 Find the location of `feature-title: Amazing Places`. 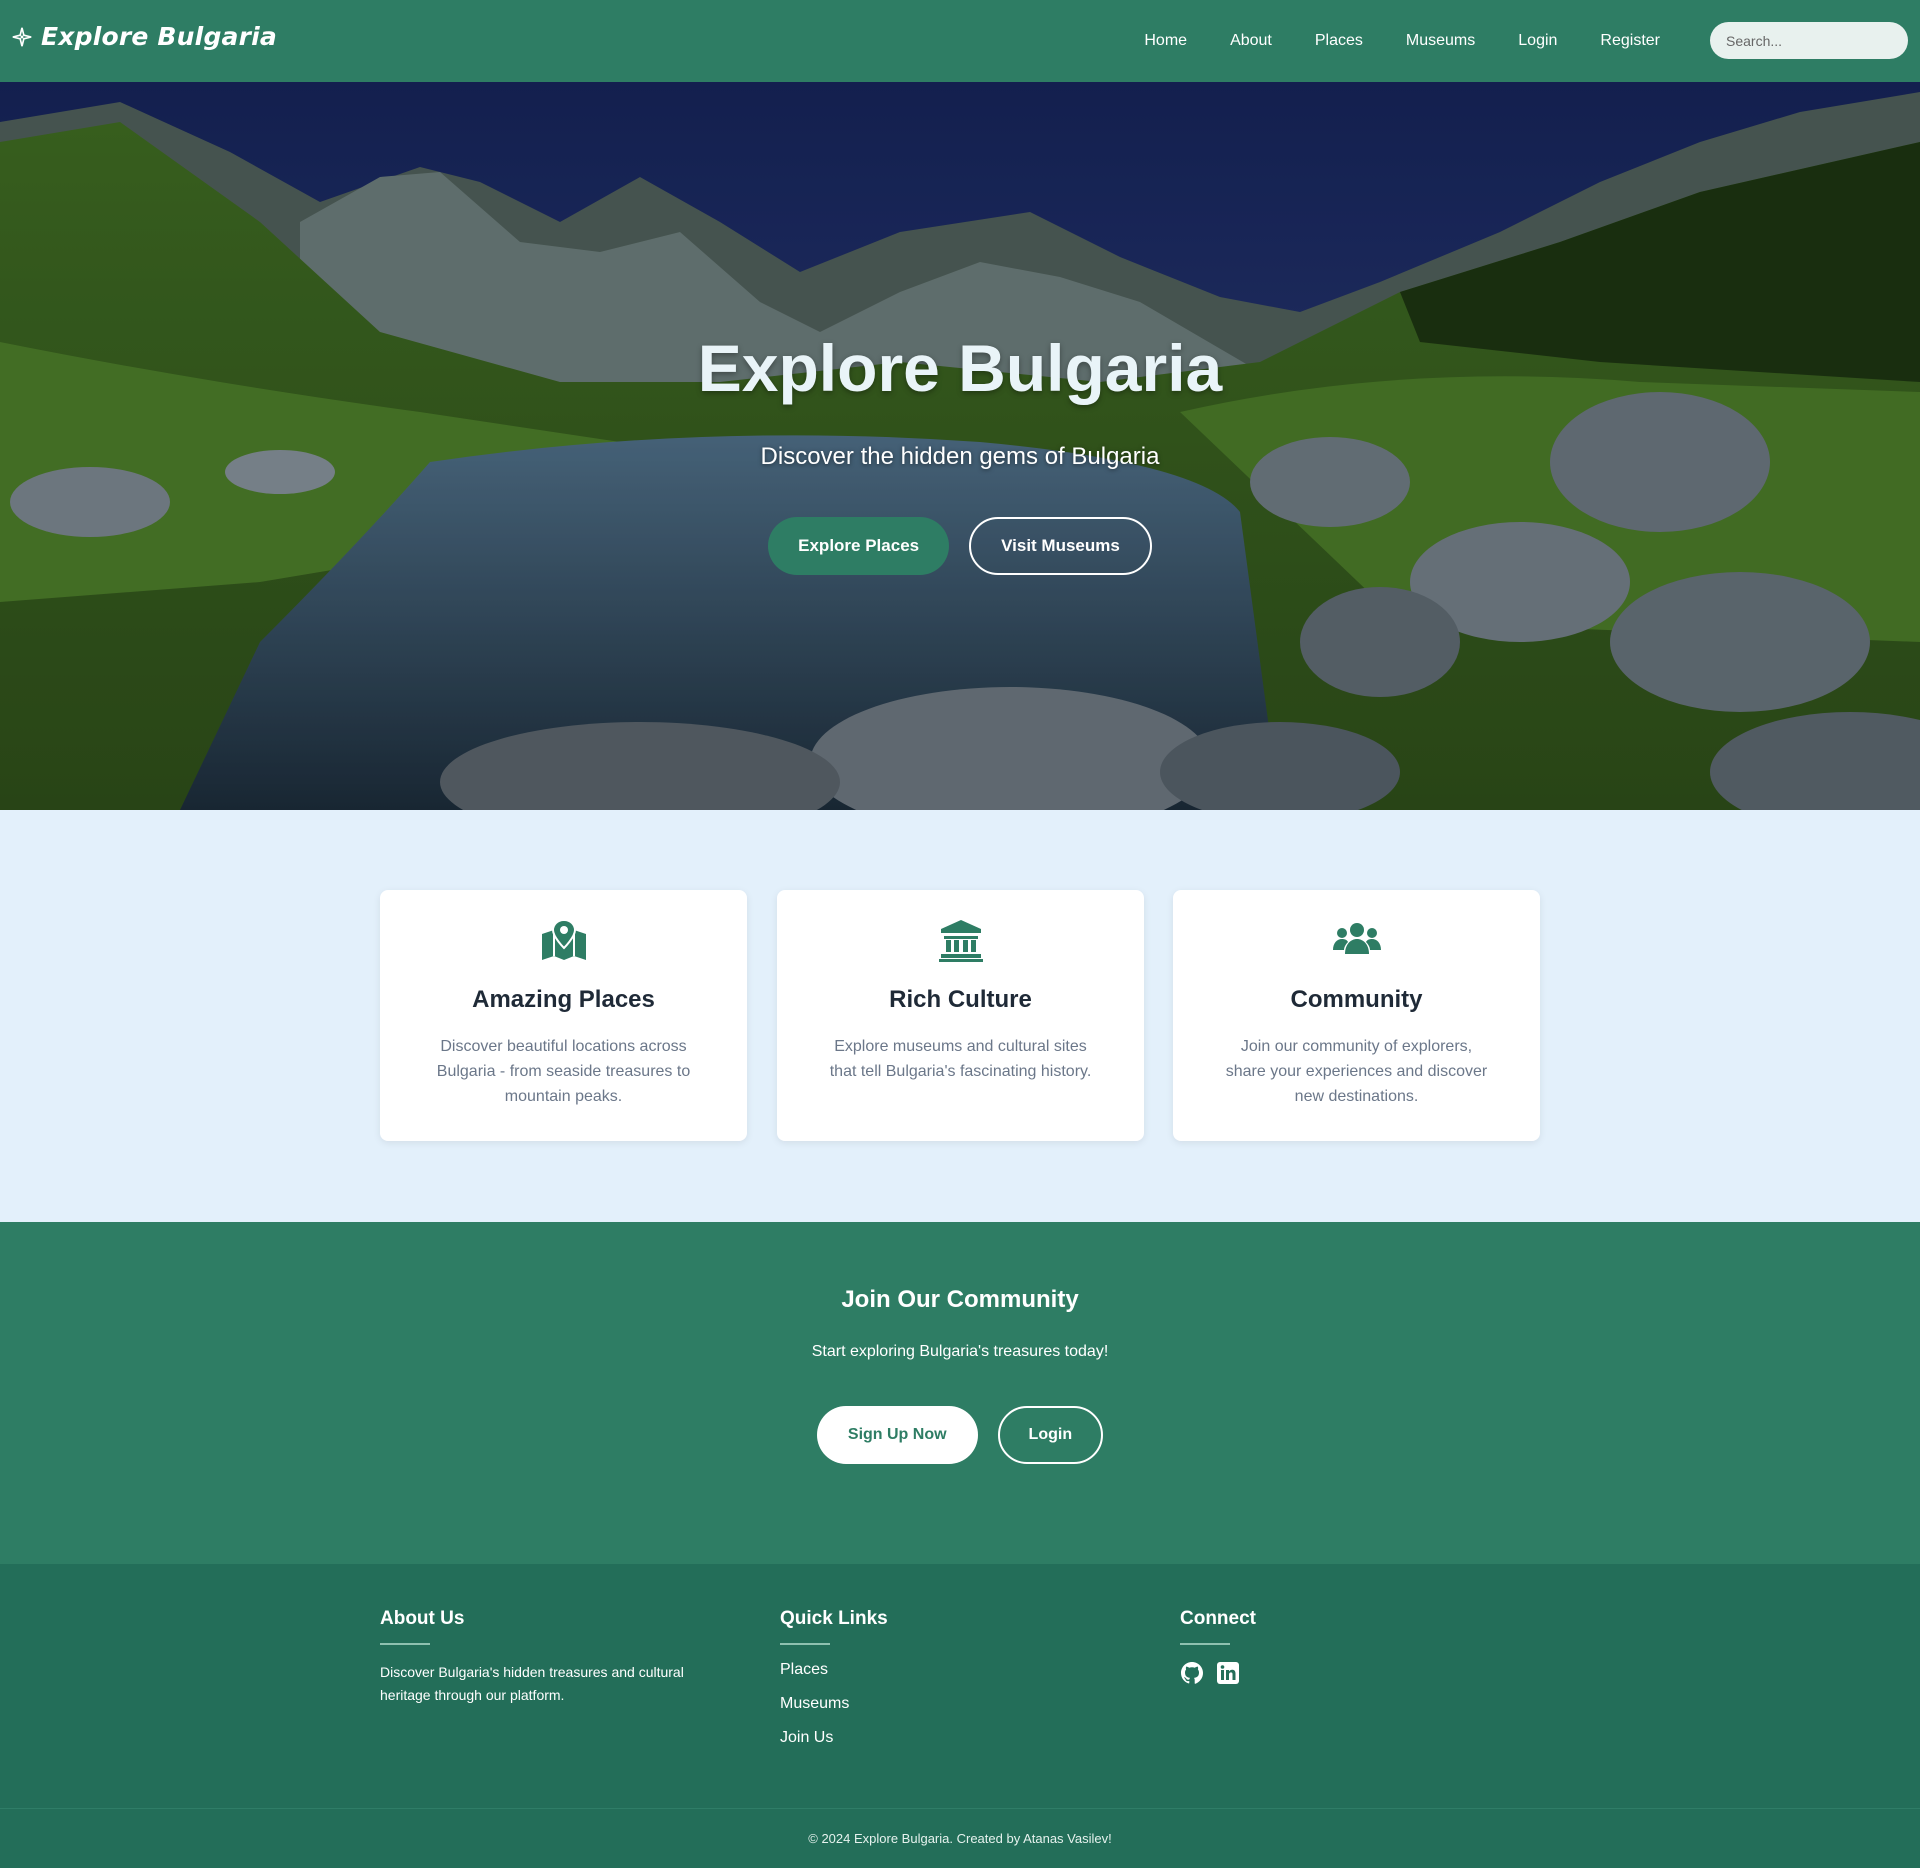

feature-title: Amazing Places is located at coordinates (563, 999).